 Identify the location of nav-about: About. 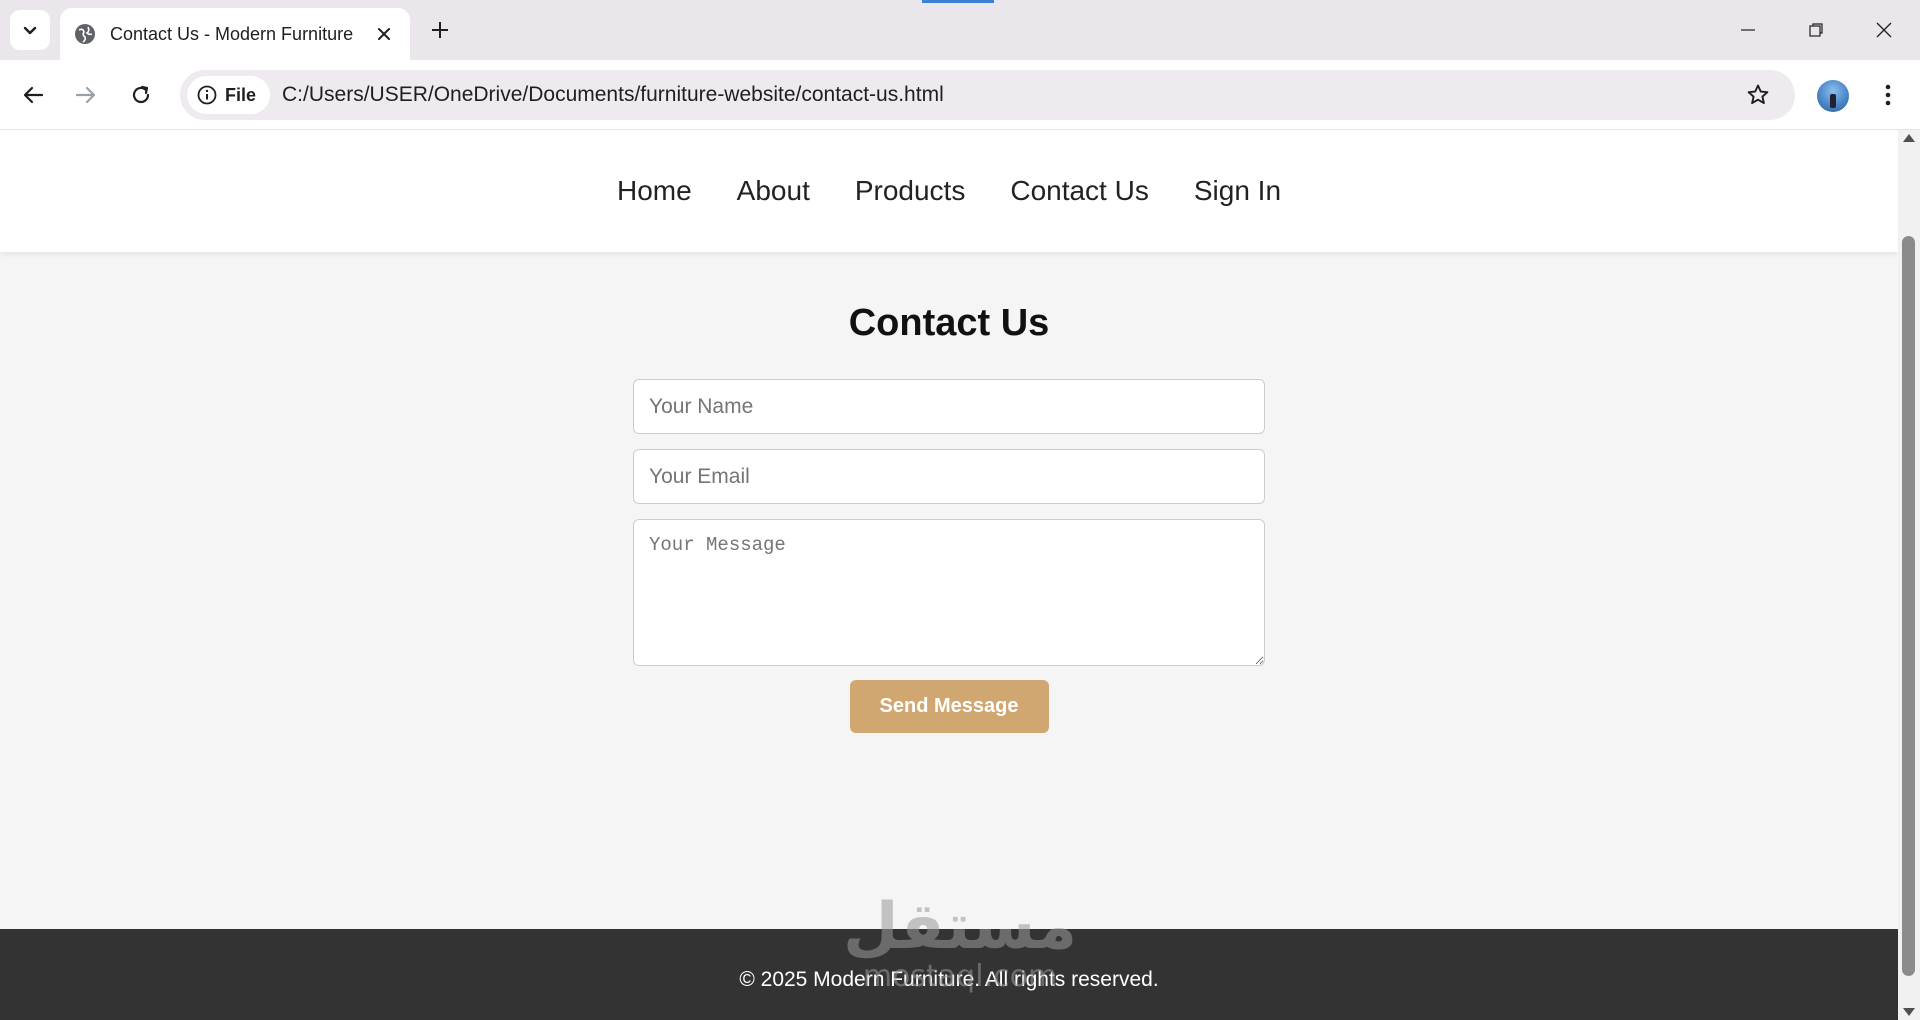
(773, 191).